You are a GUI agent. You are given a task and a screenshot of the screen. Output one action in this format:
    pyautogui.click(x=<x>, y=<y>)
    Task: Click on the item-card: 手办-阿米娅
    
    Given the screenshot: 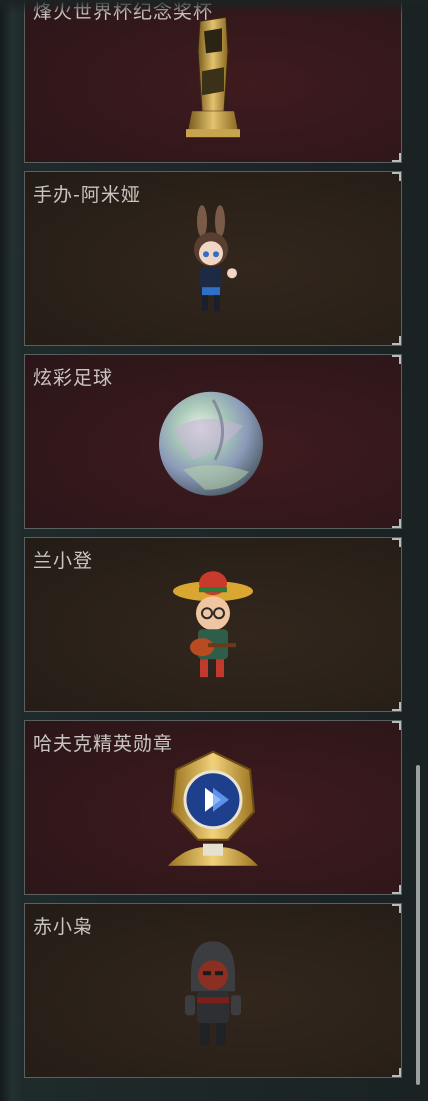 What is the action you would take?
    pyautogui.click(x=213, y=258)
    